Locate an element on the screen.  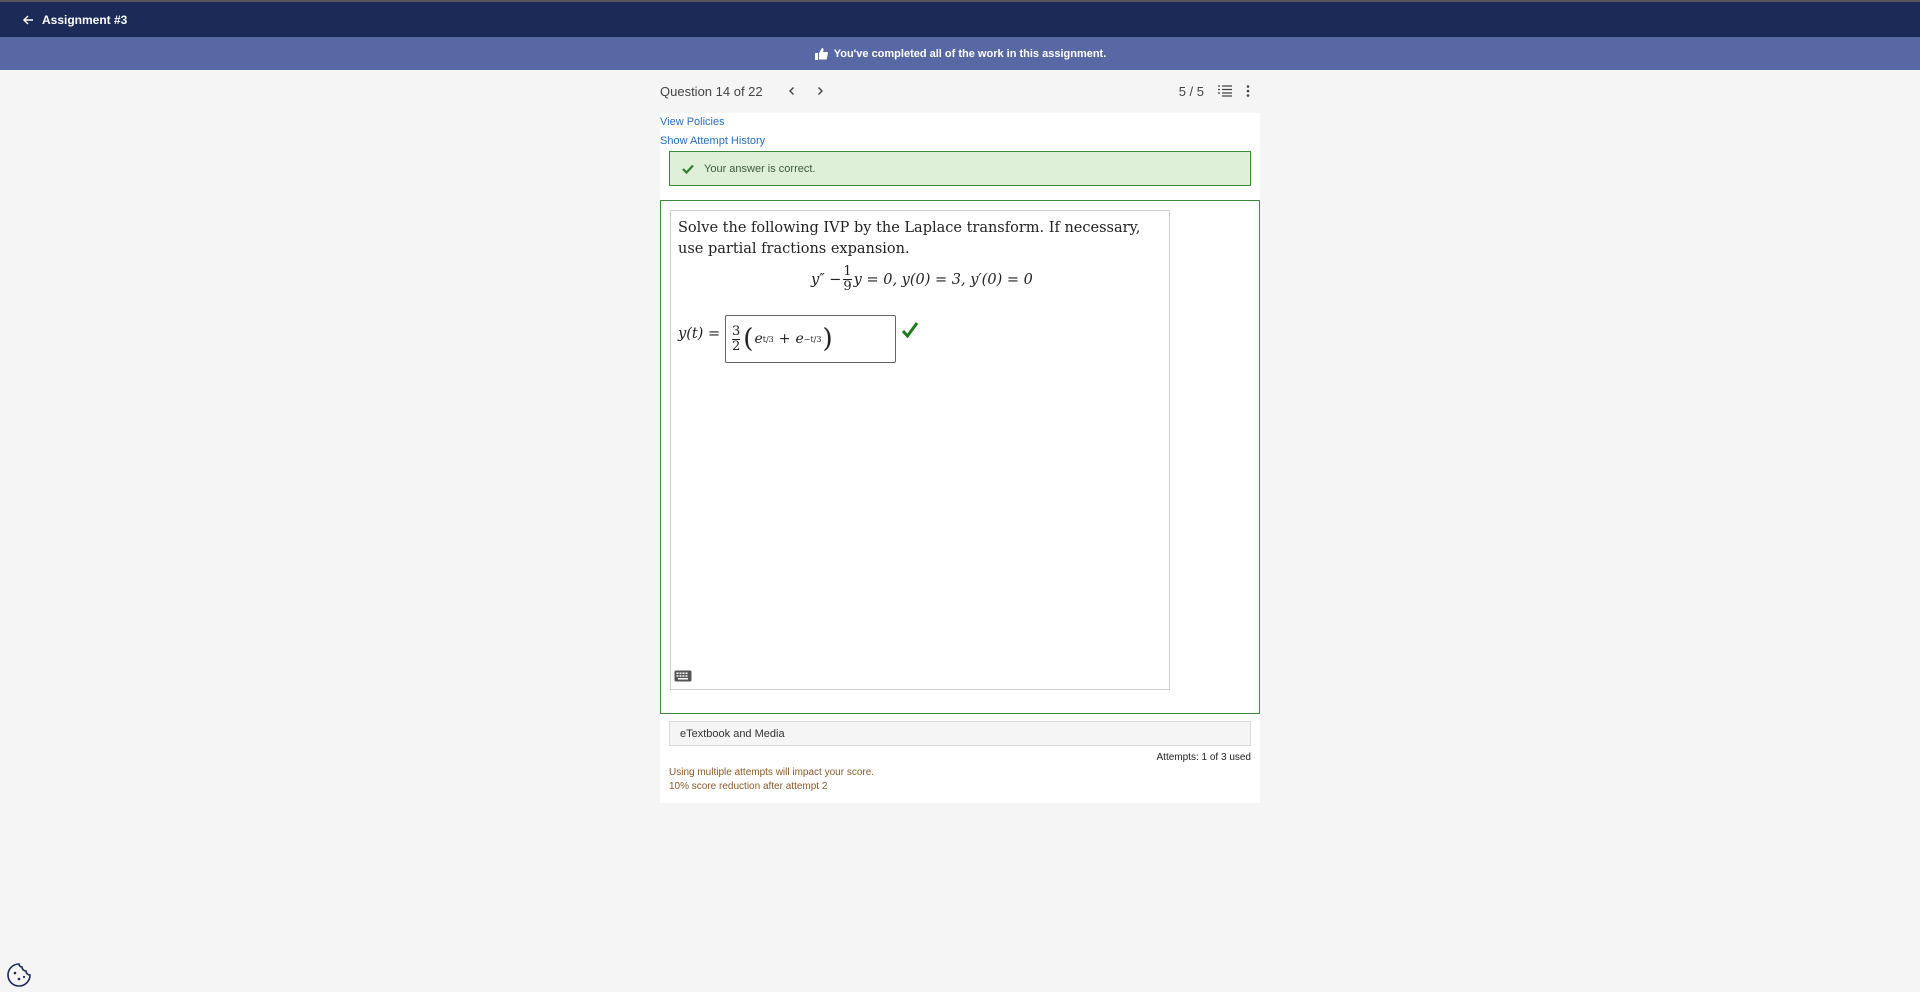
show-attempt-history-link: Show Attempt History is located at coordinates (712, 141).